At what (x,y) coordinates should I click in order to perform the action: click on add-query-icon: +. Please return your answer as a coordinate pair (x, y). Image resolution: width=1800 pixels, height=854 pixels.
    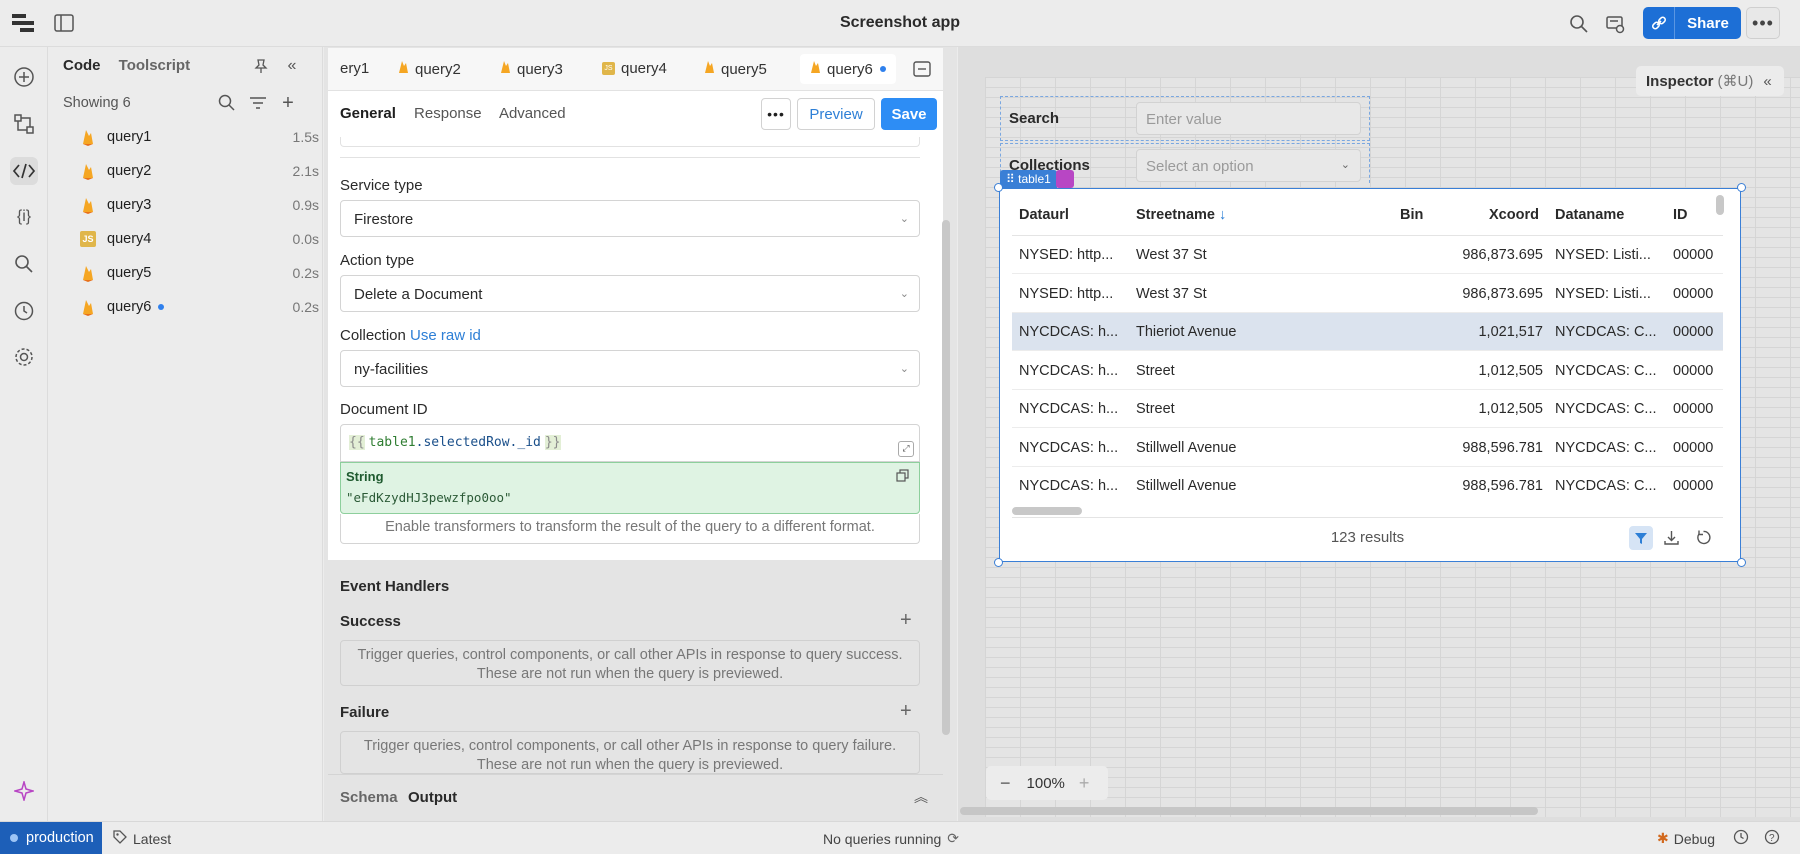
    Looking at the image, I should click on (288, 103).